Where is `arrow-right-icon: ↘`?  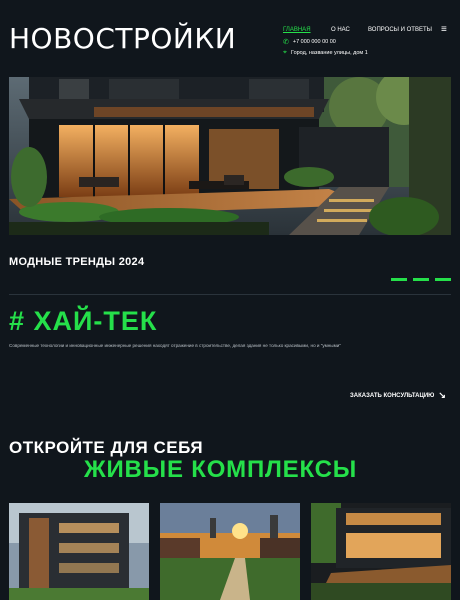 arrow-right-icon: ↘ is located at coordinates (442, 395).